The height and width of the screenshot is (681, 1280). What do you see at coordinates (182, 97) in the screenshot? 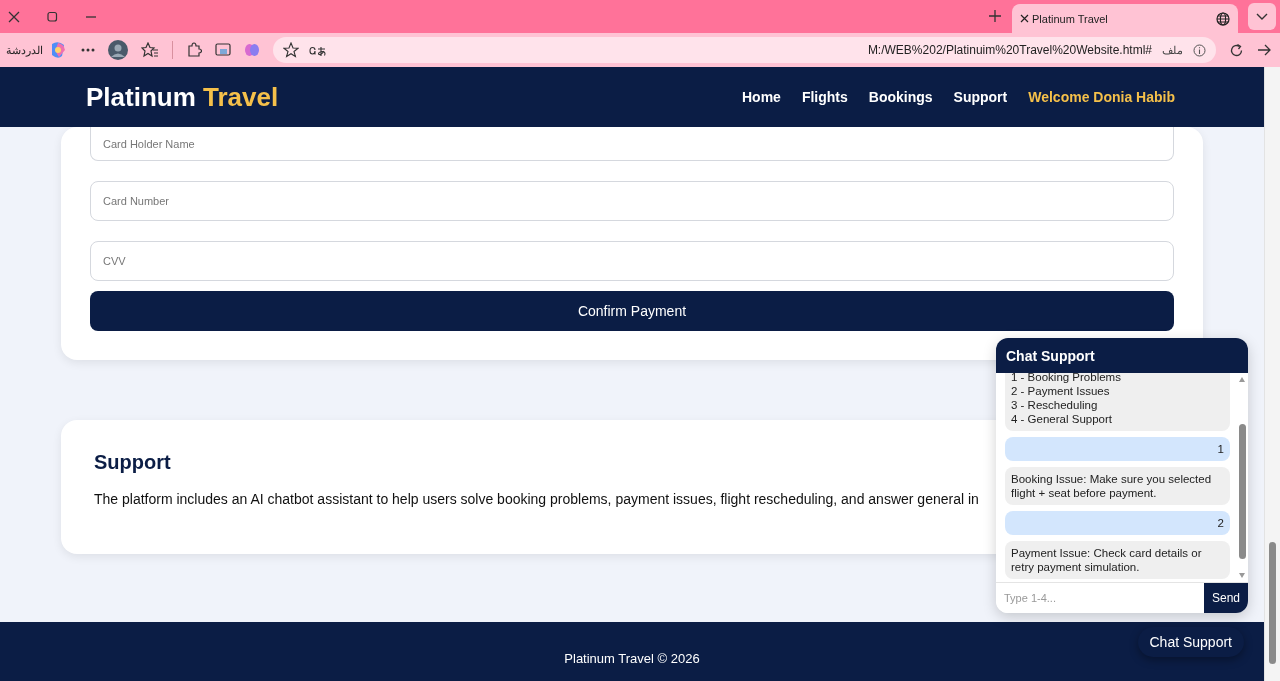
I see `site-logo: Platinum Travel` at bounding box center [182, 97].